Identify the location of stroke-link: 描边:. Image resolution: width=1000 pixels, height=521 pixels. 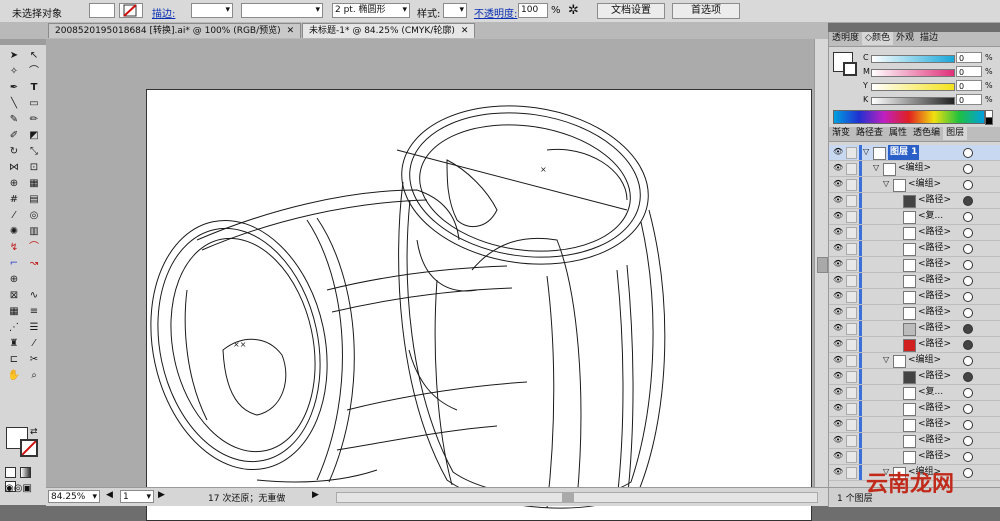
(163, 12).